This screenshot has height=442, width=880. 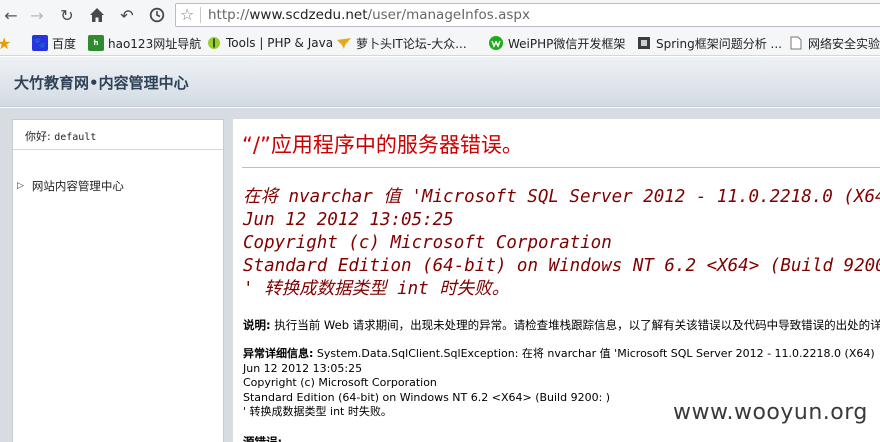 I want to click on weiphp-icon, so click(x=496, y=43).